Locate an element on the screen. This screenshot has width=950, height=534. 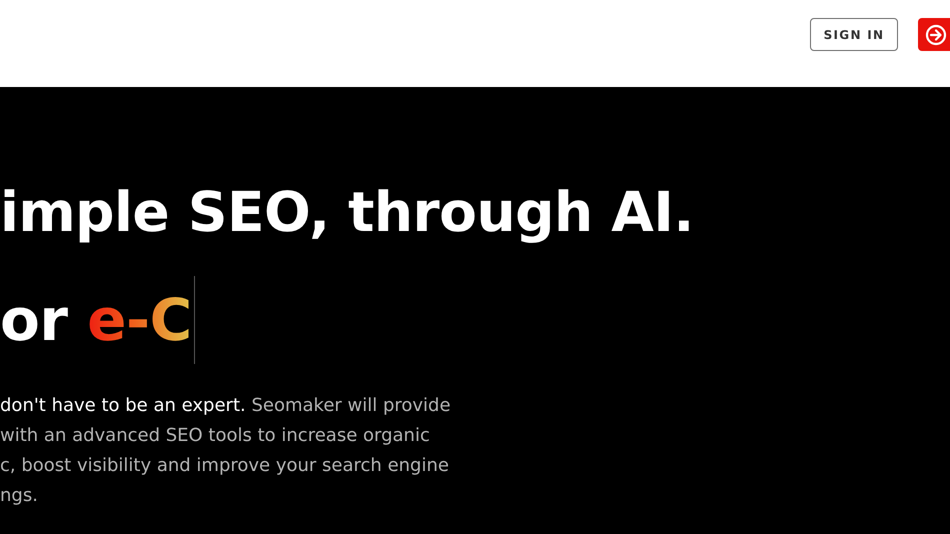
arrow-circle-icon is located at coordinates (936, 35).